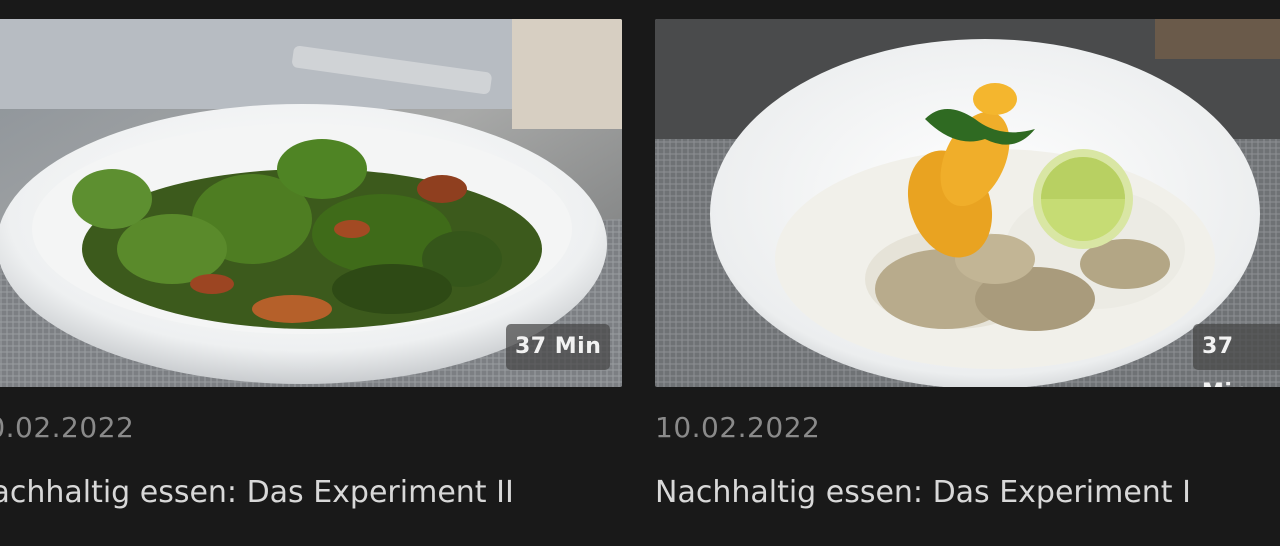 The width and height of the screenshot is (1280, 546). I want to click on episode-title: Nachhaltig essen: Das Experiment II, so click(257, 492).